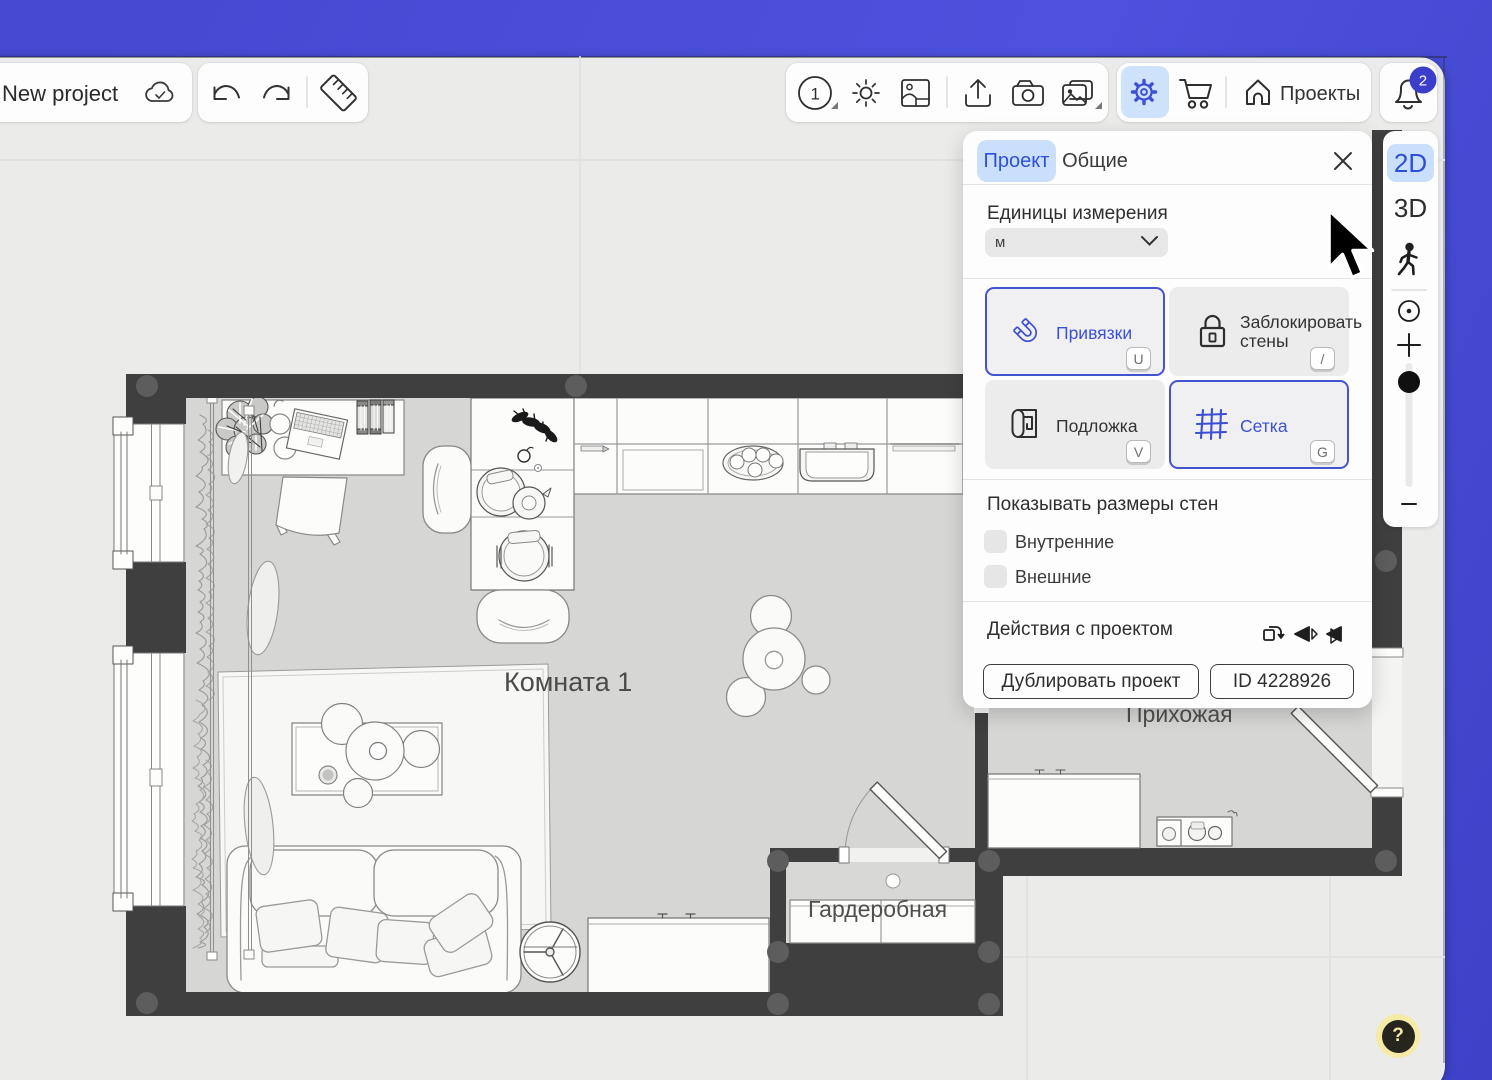  What do you see at coordinates (568, 682) in the screenshot?
I see `svg-text: Комната 1` at bounding box center [568, 682].